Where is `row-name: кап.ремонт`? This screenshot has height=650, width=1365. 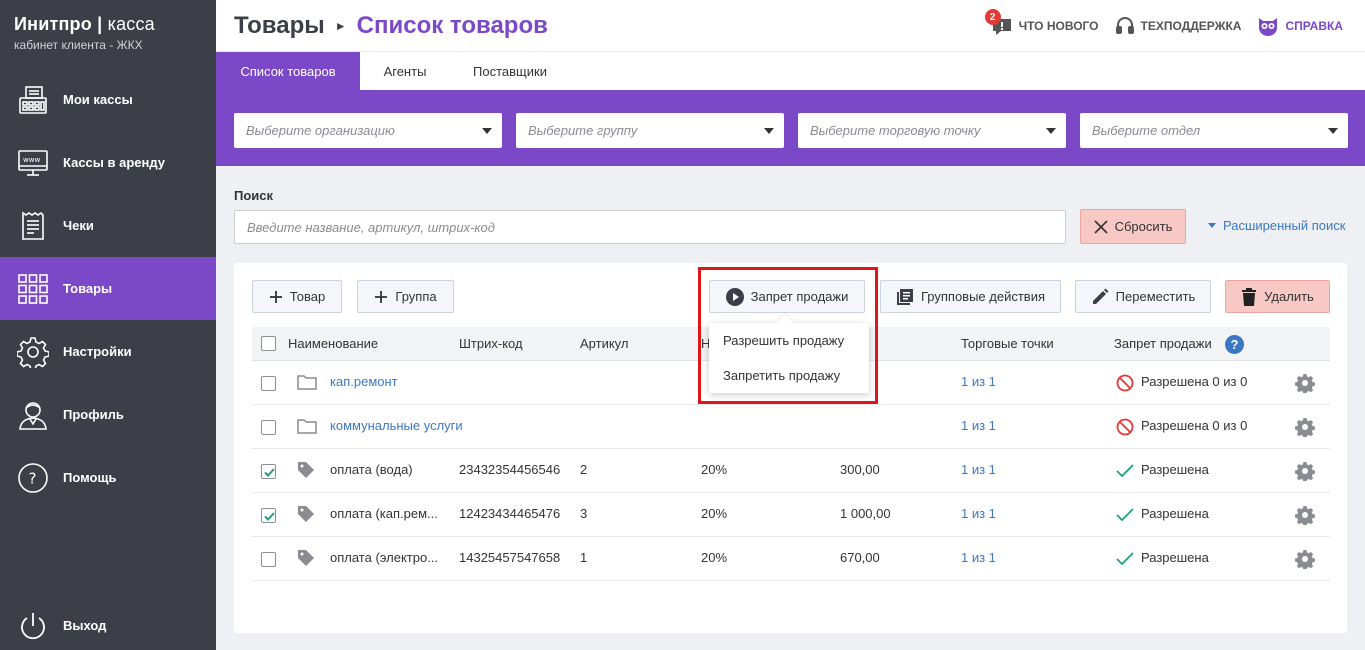 row-name: кап.ремонт is located at coordinates (364, 381).